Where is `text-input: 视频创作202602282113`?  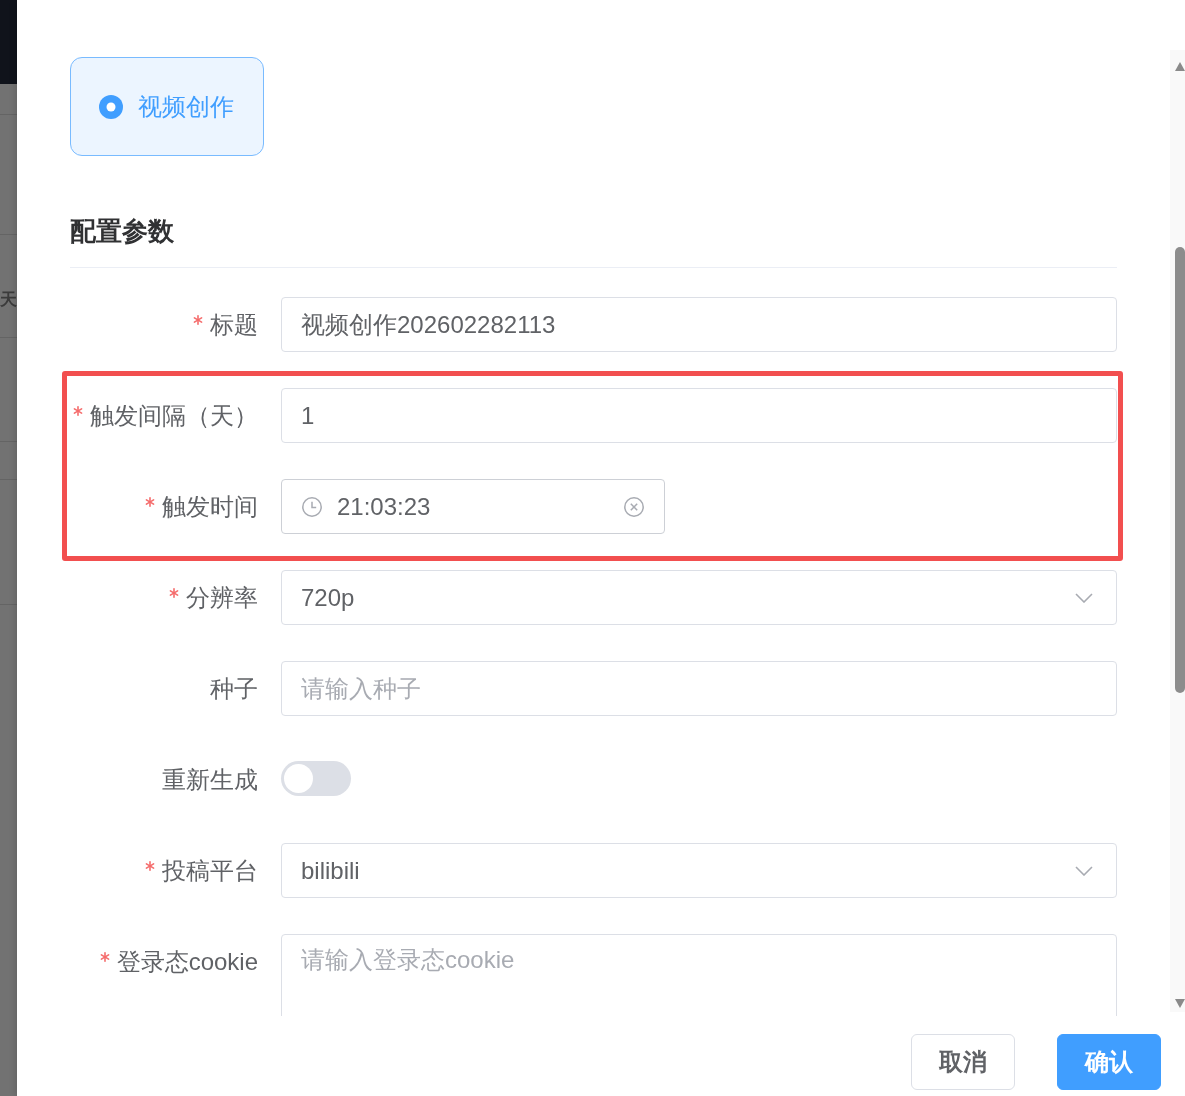
text-input: 视频创作202602282113 is located at coordinates (699, 324).